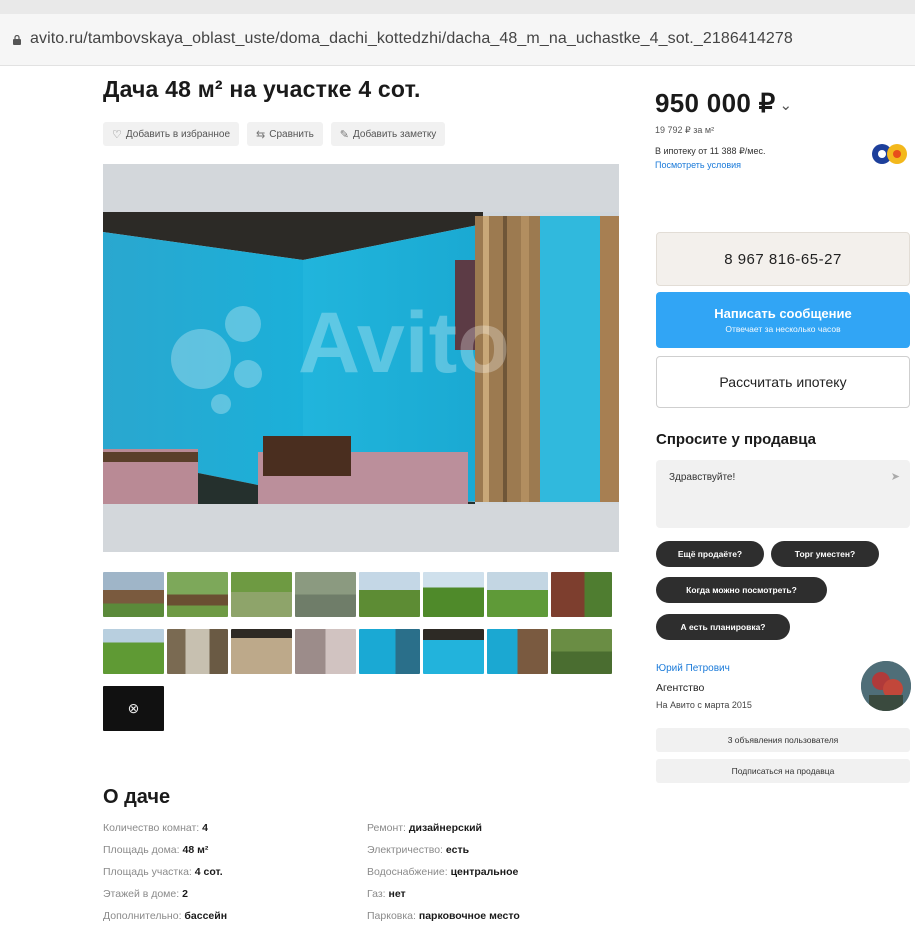  What do you see at coordinates (117, 134) in the screenshot?
I see `heart-icon: ♡` at bounding box center [117, 134].